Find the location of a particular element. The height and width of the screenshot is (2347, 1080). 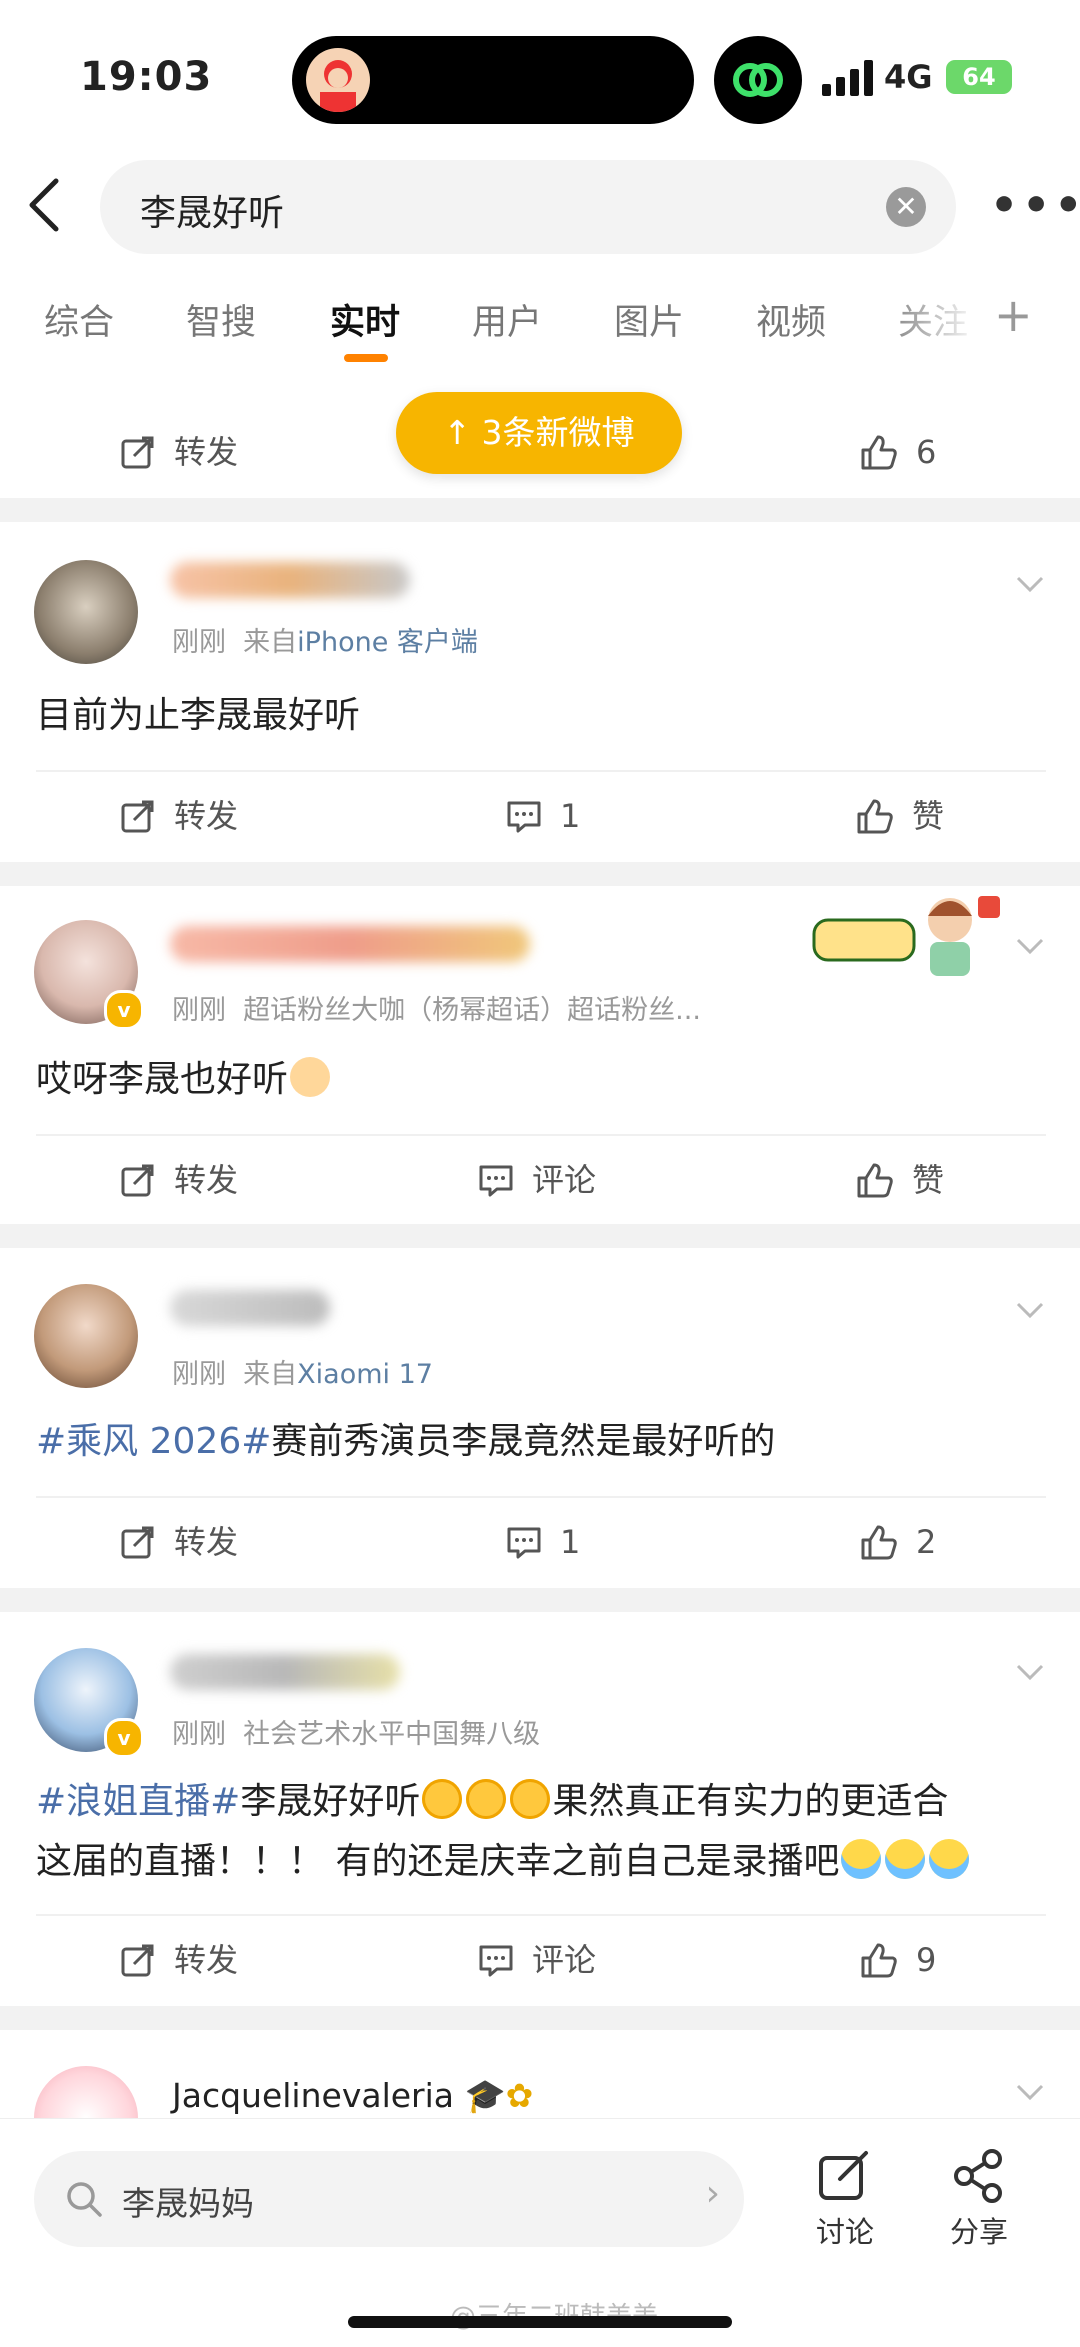

post-actions: 转发 1 2 is located at coordinates (540, 1541).